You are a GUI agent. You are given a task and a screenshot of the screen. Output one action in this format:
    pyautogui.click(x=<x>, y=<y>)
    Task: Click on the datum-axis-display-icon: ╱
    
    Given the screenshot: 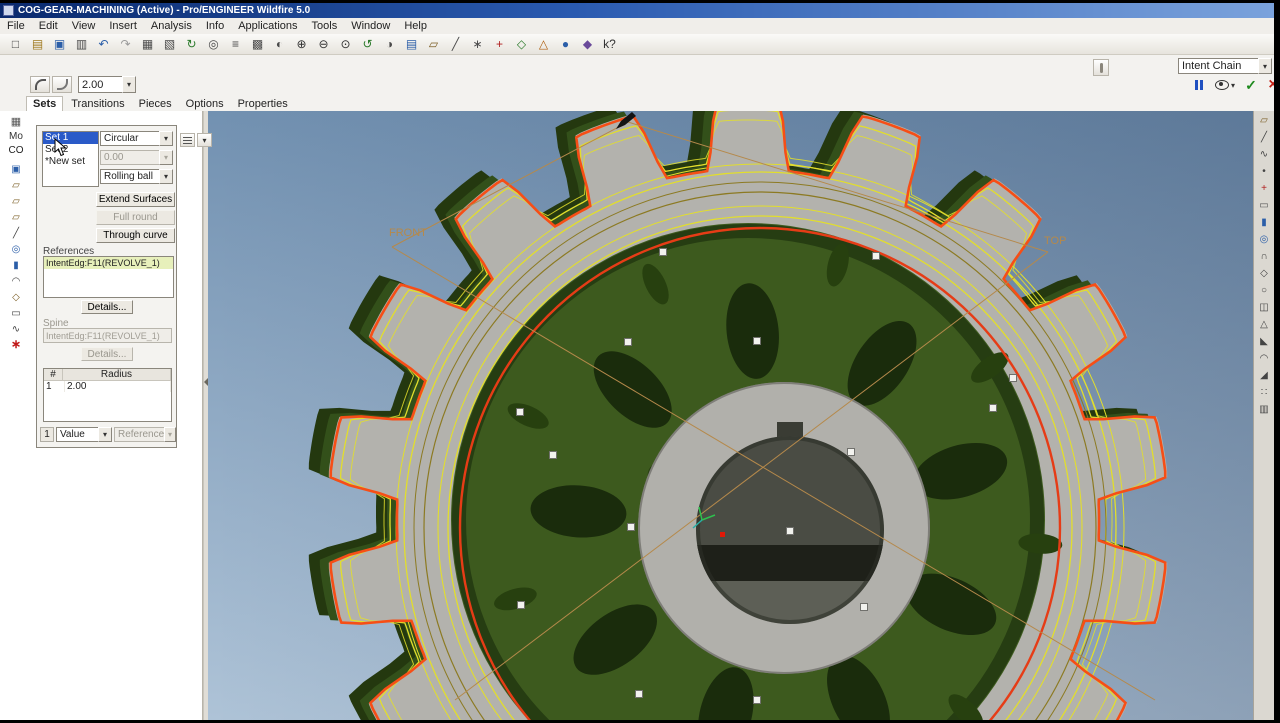 What is the action you would take?
    pyautogui.click(x=455, y=44)
    